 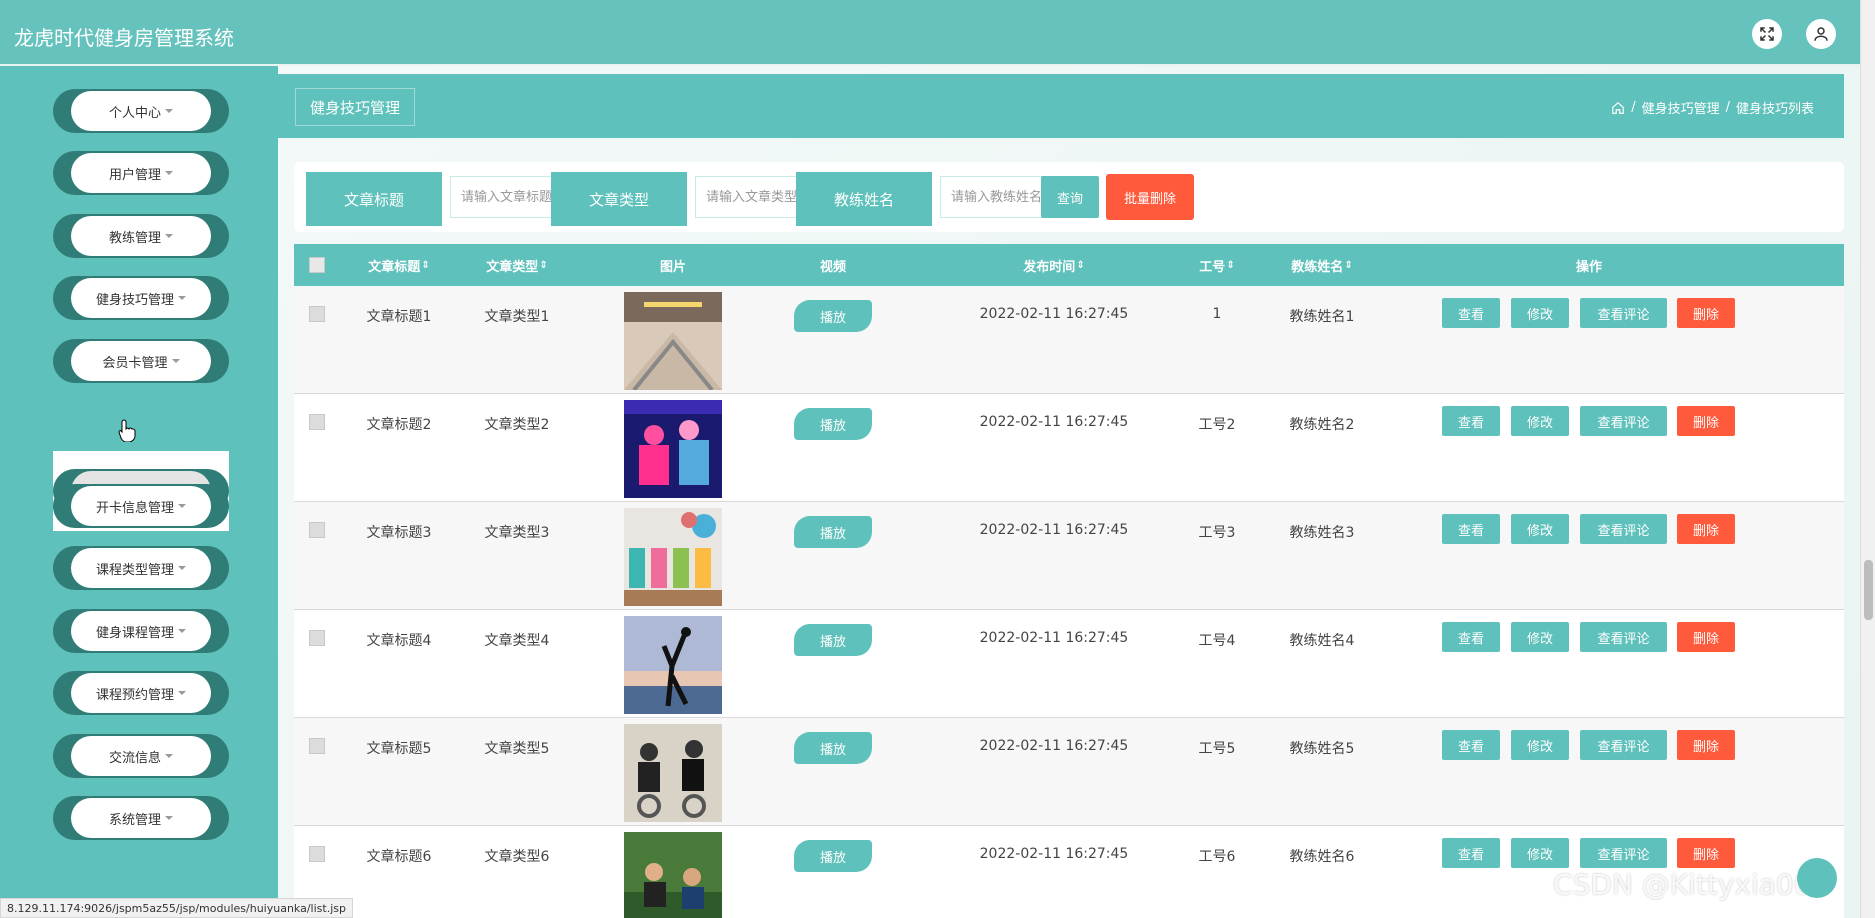 I want to click on sidebar-item-member-card: 会员卡管理, so click(x=141, y=361).